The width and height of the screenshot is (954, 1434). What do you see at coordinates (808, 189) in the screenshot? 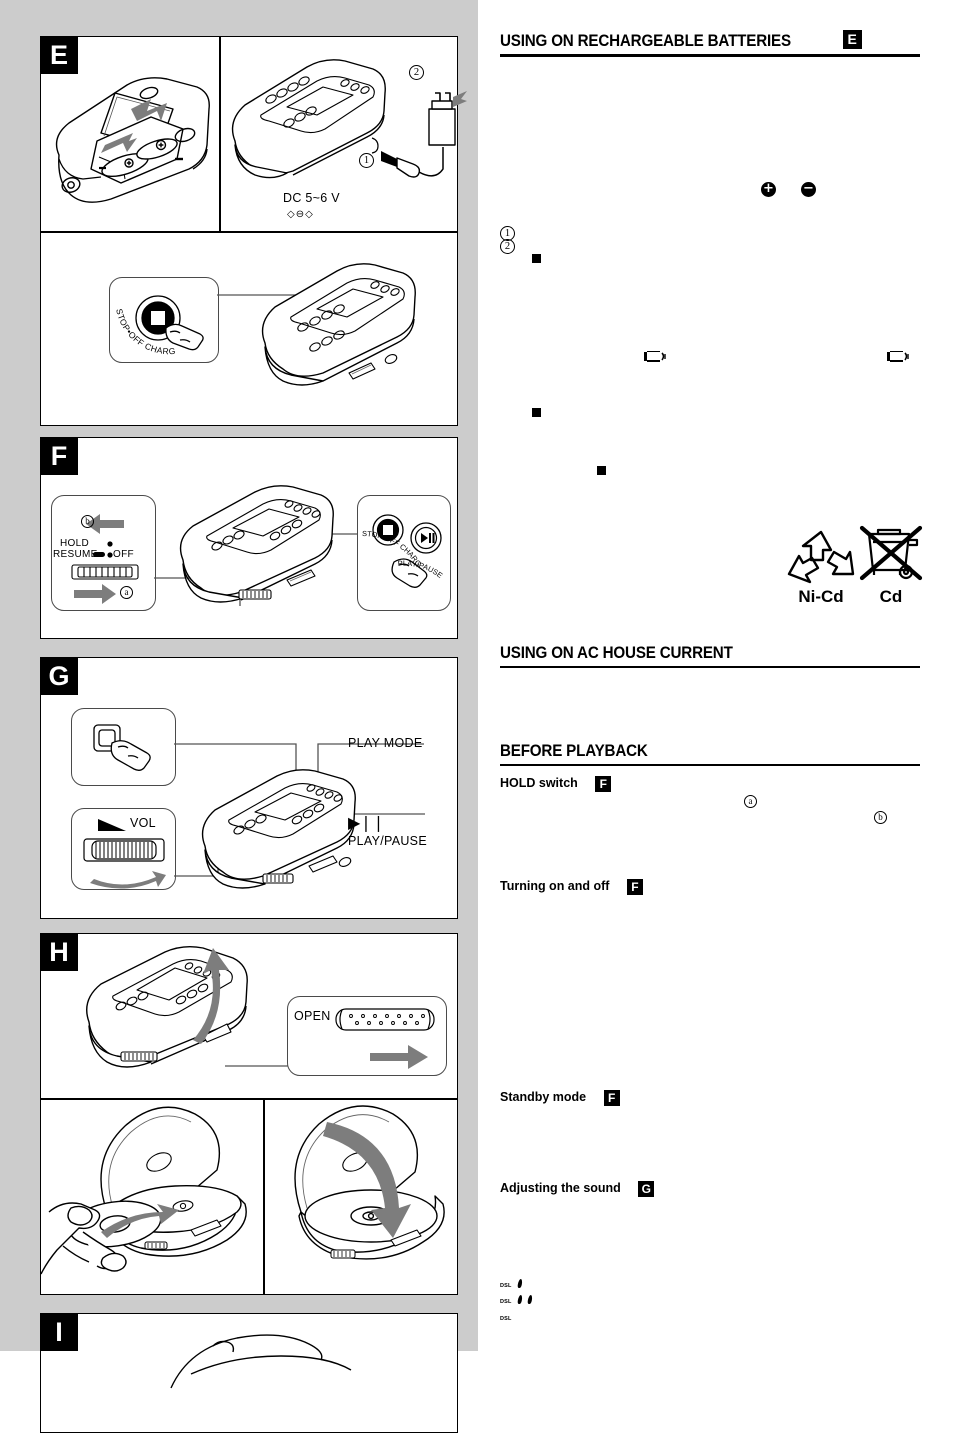
I see `minus-polarity-icon: −` at bounding box center [808, 189].